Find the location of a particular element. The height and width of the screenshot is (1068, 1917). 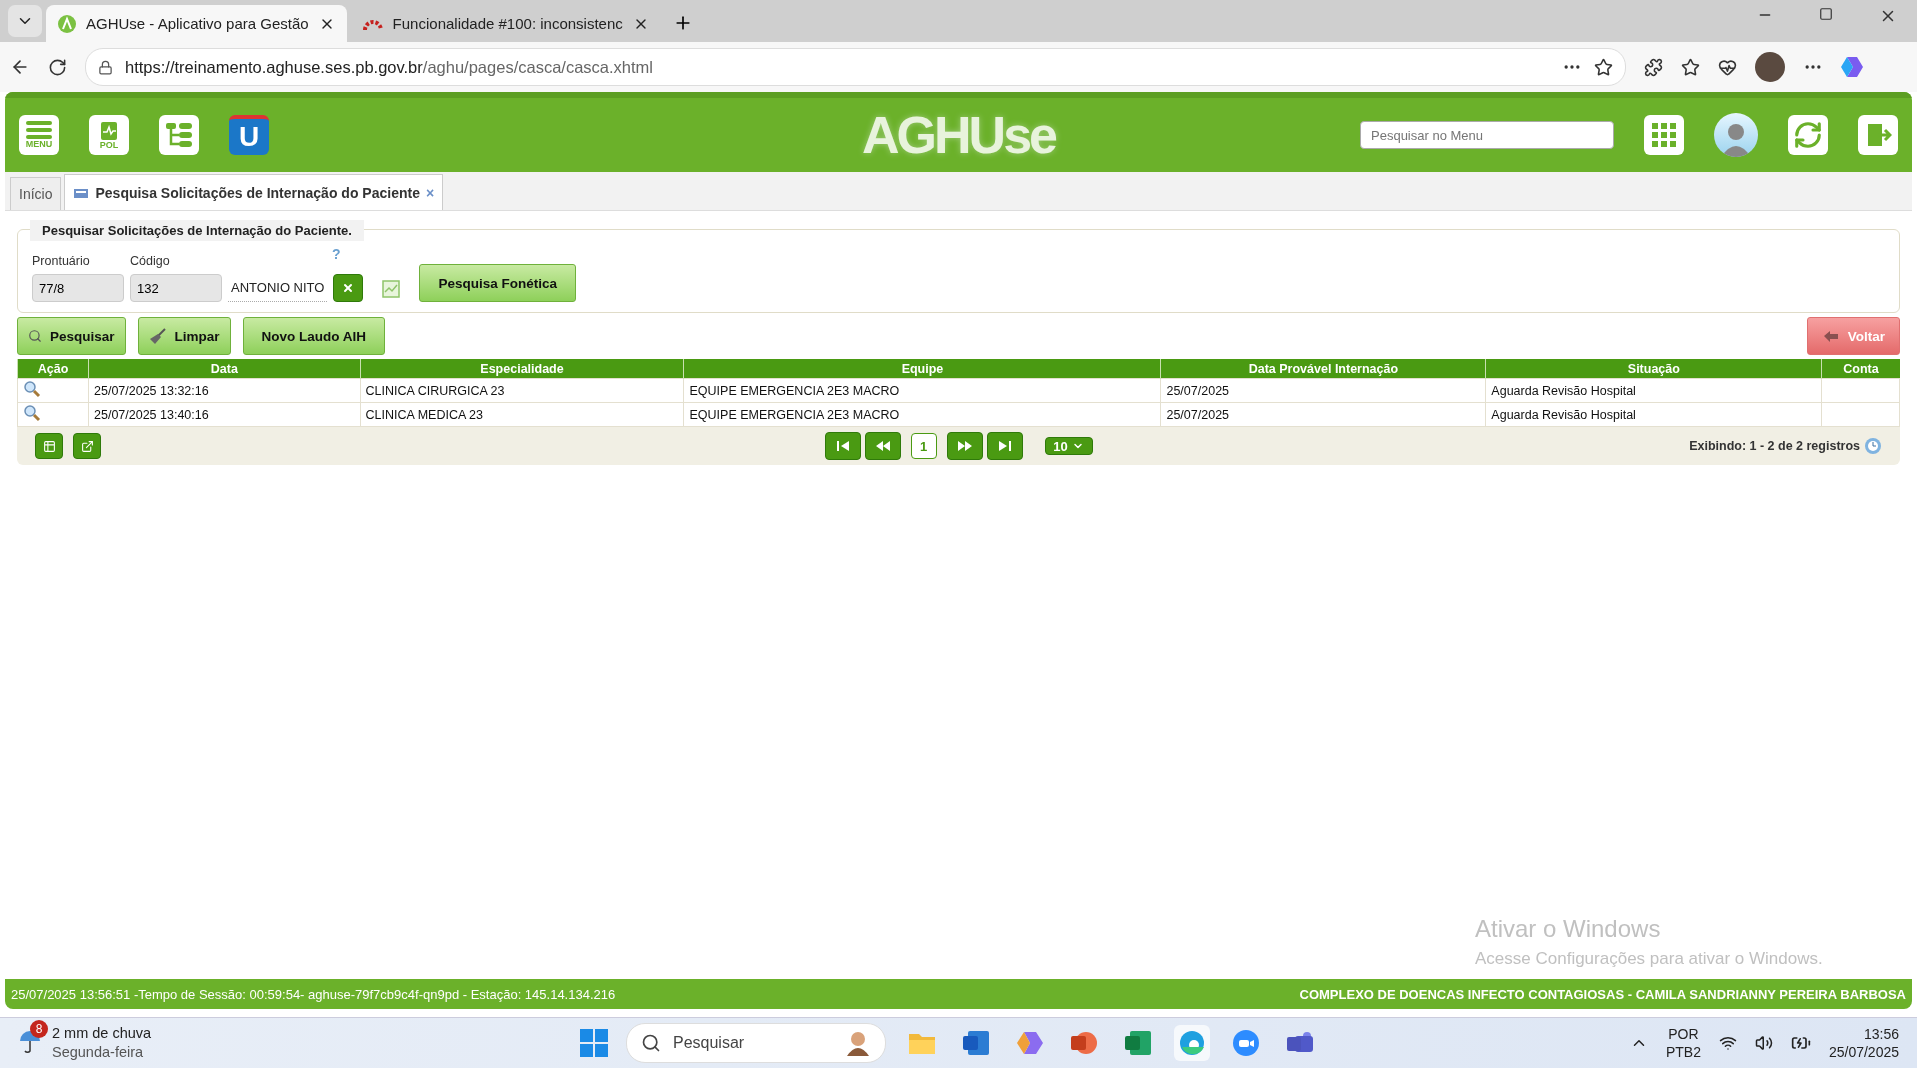

browser-tab: AGHUse - Aplicativo para Gestão is located at coordinates (196, 23).